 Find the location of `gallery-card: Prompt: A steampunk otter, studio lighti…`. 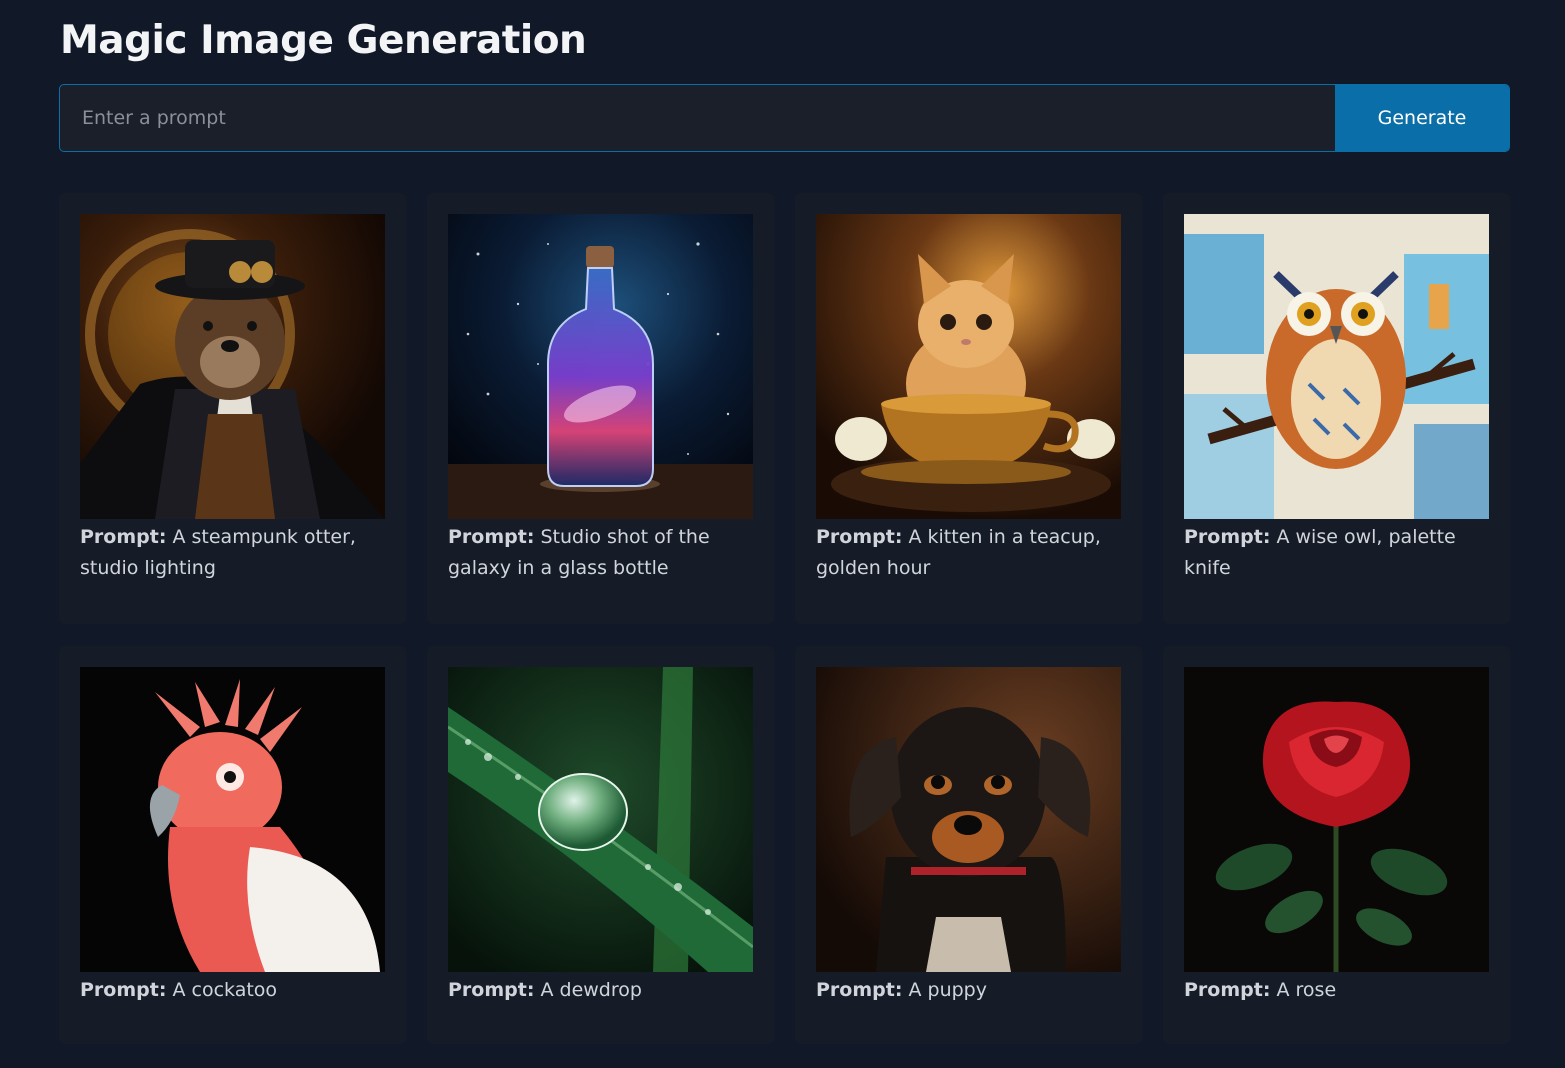

gallery-card: Prompt: A steampunk otter, studio lighti… is located at coordinates (232, 408).